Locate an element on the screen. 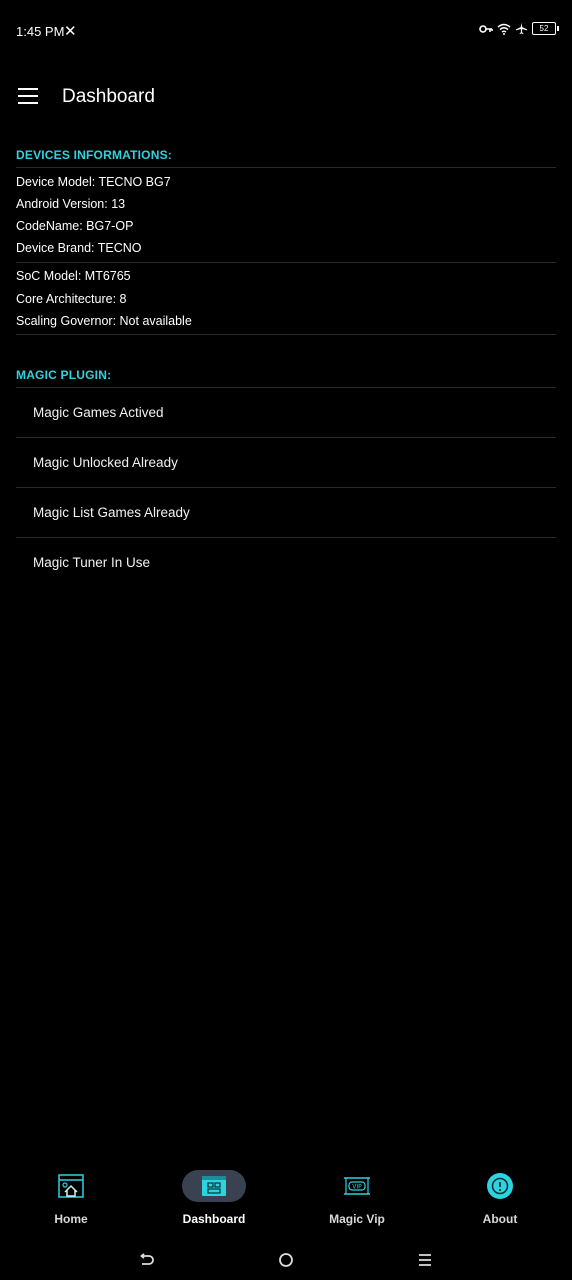 The height and width of the screenshot is (1280, 572). plugin-item-games-actived: Magic Games Actived is located at coordinates (98, 412).